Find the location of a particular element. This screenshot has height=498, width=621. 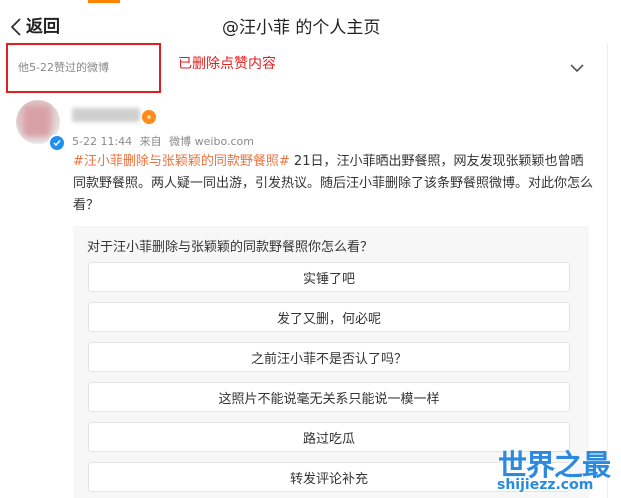

poll-option: 发了又删，何必呢 is located at coordinates (329, 317).